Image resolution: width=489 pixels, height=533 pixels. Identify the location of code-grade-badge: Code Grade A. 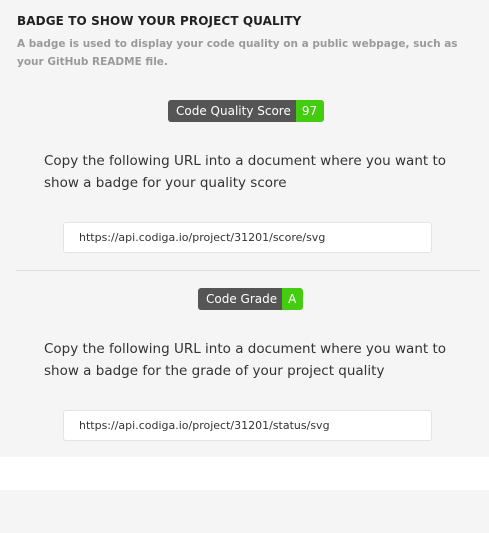
(251, 299).